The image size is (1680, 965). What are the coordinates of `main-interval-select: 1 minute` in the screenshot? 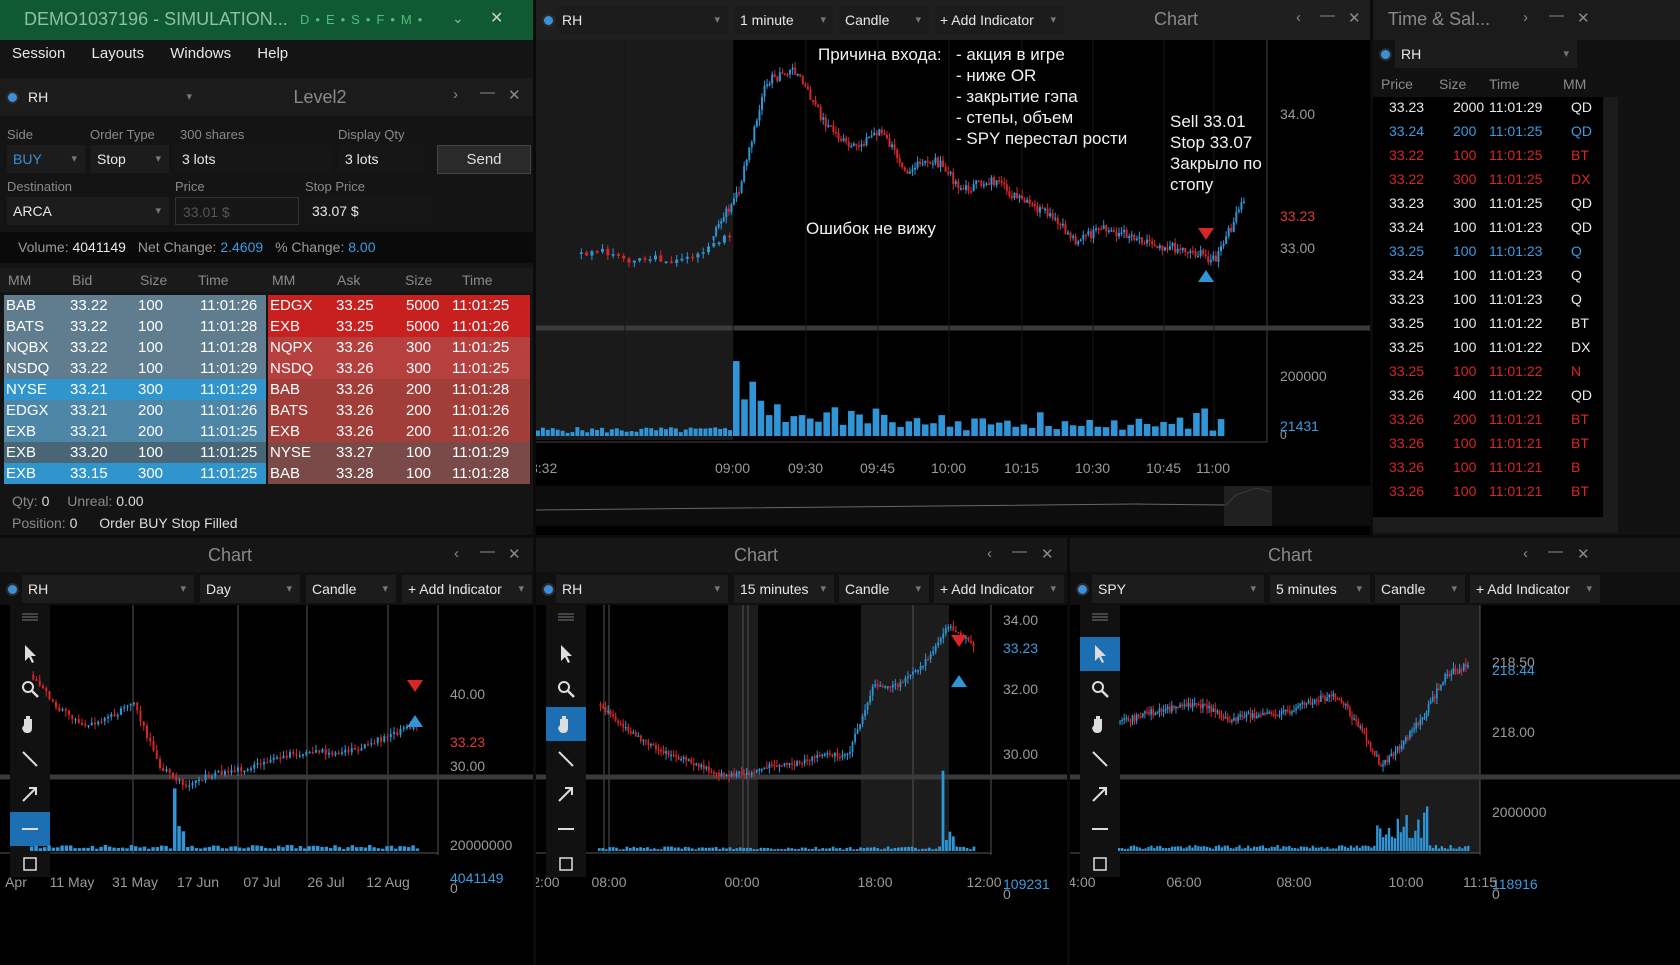 It's located at (784, 20).